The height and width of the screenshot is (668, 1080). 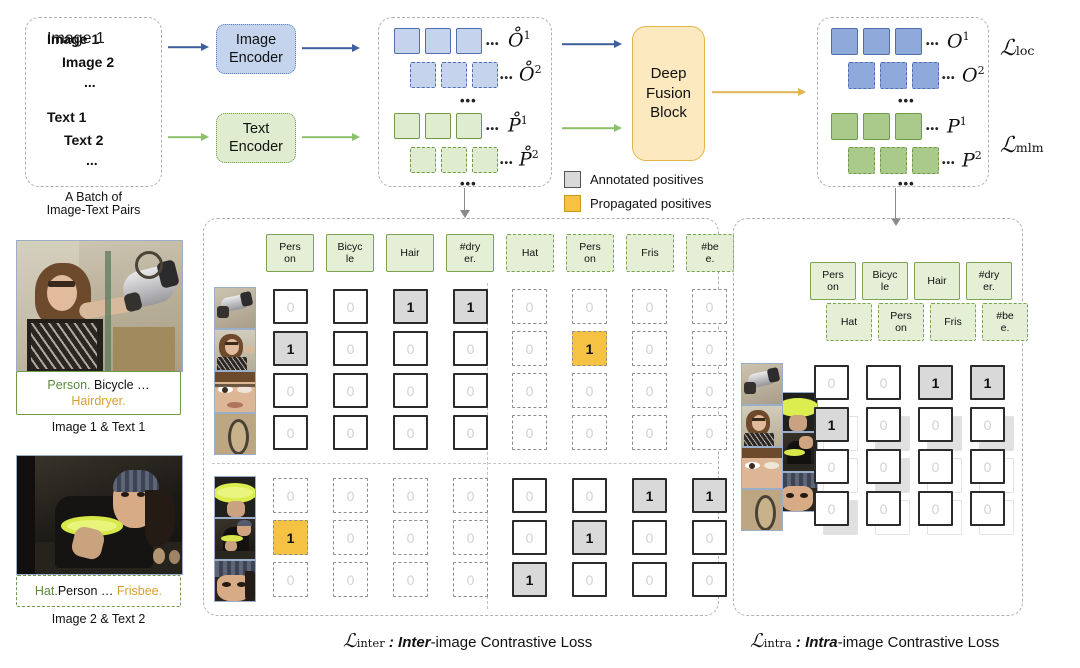 What do you see at coordinates (649, 537) in the screenshot?
I see `inter-cell-r6c7: 0` at bounding box center [649, 537].